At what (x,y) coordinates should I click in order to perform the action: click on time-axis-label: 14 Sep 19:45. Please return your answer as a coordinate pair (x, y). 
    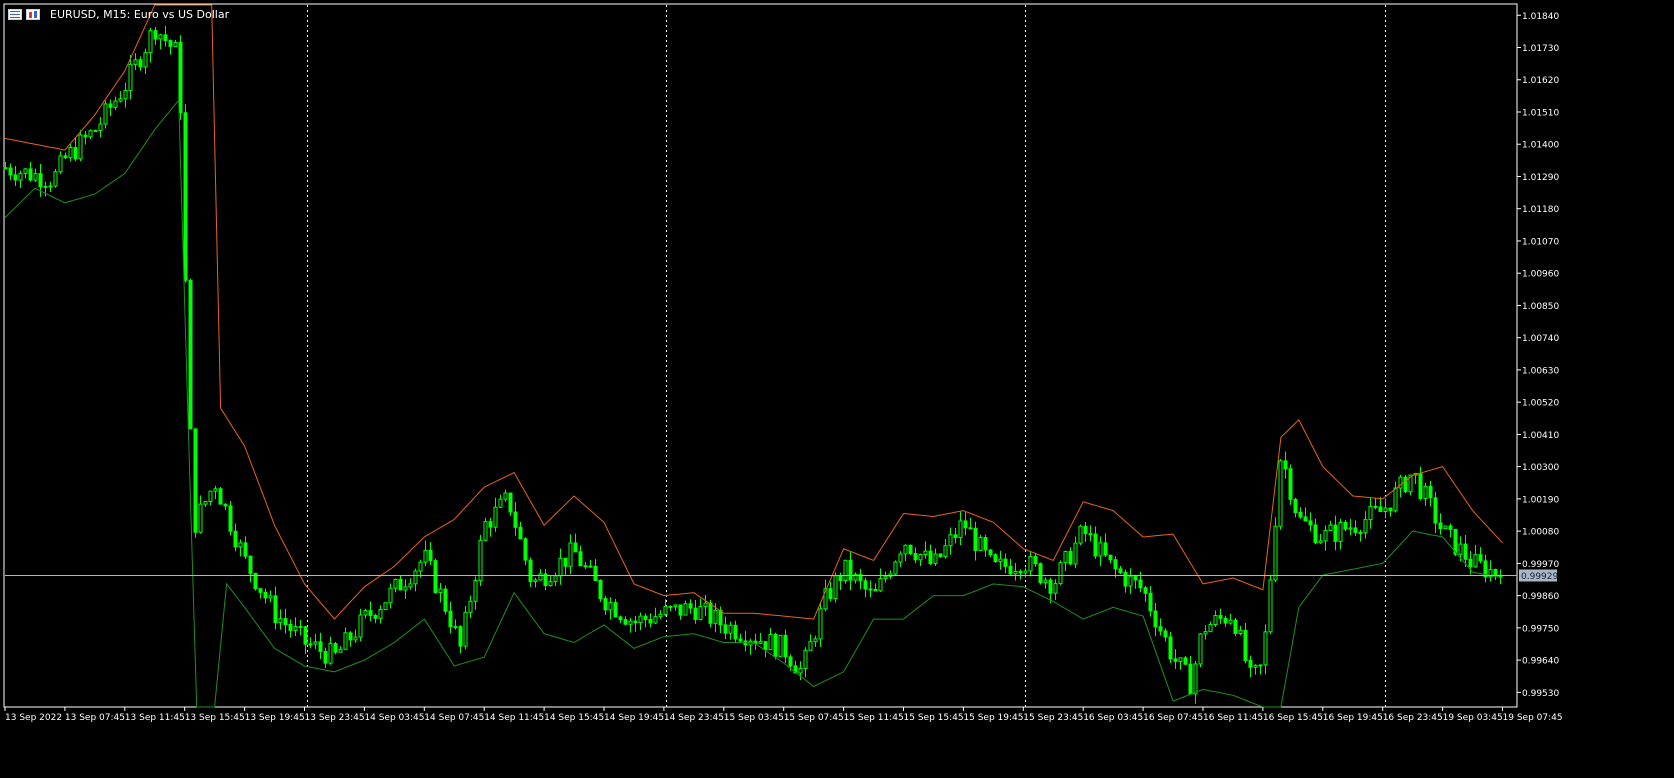
    Looking at the image, I should click on (634, 718).